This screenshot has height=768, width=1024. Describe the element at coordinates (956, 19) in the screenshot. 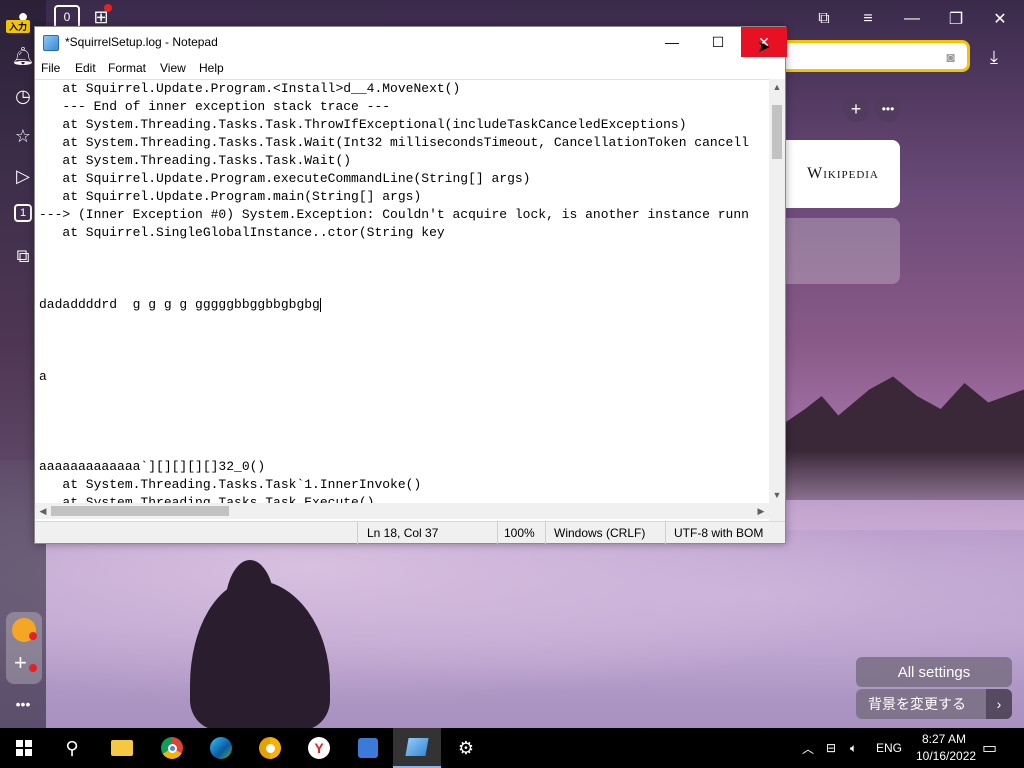

I see `restore-icon: ❐` at that location.